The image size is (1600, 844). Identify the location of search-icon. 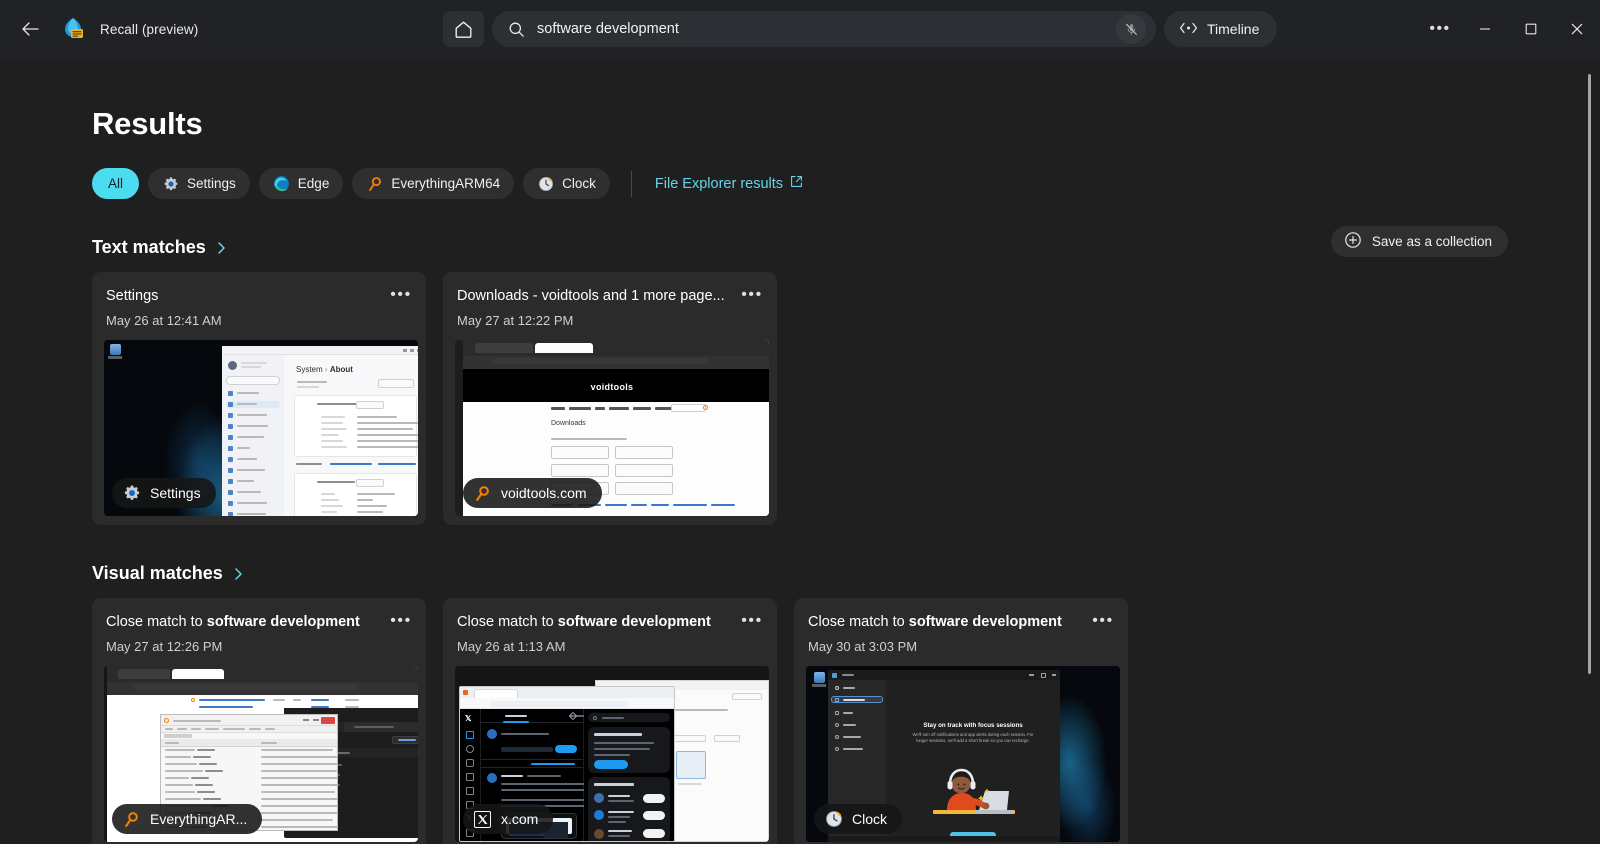
(516, 29).